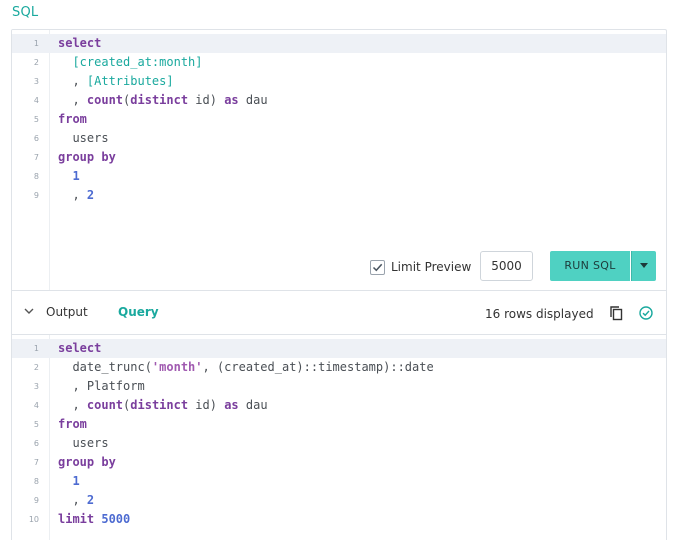 This screenshot has height=540, width=676. I want to click on code-text: , count(distinct id) as dau, so click(163, 405).